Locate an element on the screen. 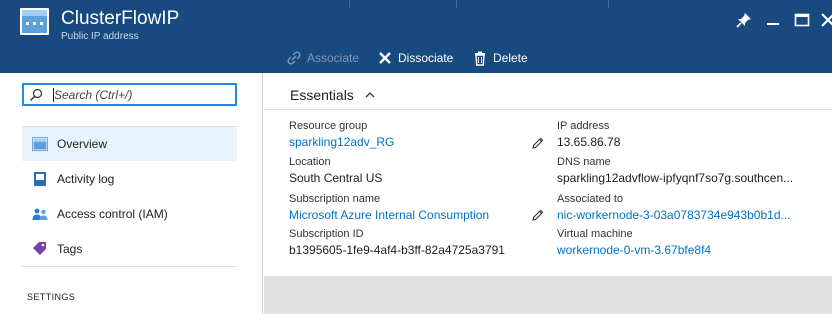 The height and width of the screenshot is (314, 832). associate-button: Associate is located at coordinates (322, 58).